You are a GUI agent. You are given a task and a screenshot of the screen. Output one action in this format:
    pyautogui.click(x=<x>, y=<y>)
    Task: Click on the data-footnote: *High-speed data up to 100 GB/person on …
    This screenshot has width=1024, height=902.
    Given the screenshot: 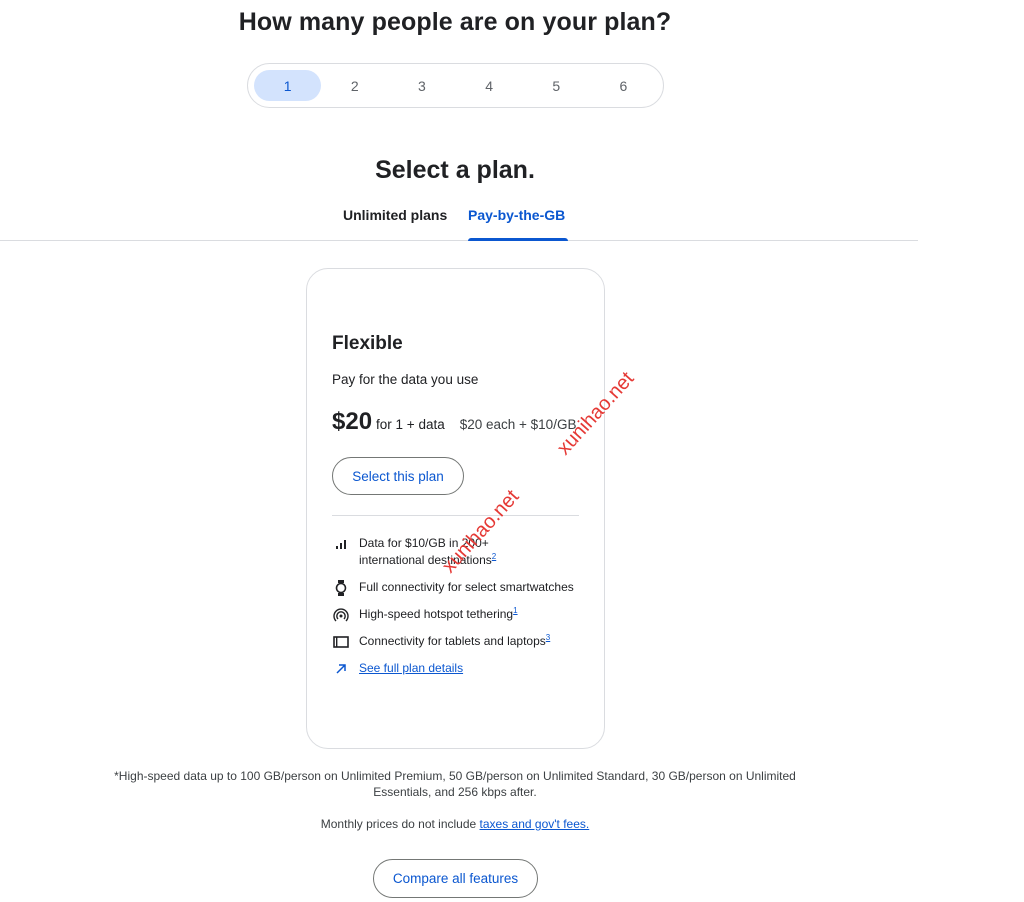 What is the action you would take?
    pyautogui.click(x=455, y=784)
    